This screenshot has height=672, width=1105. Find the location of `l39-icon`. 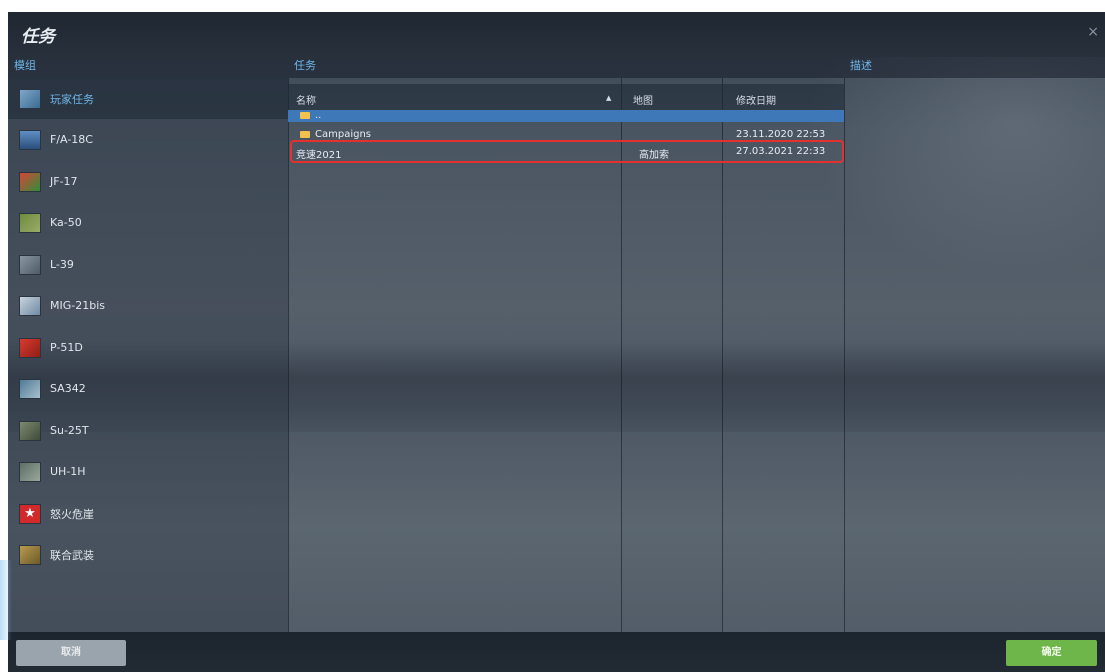

l39-icon is located at coordinates (30, 264).